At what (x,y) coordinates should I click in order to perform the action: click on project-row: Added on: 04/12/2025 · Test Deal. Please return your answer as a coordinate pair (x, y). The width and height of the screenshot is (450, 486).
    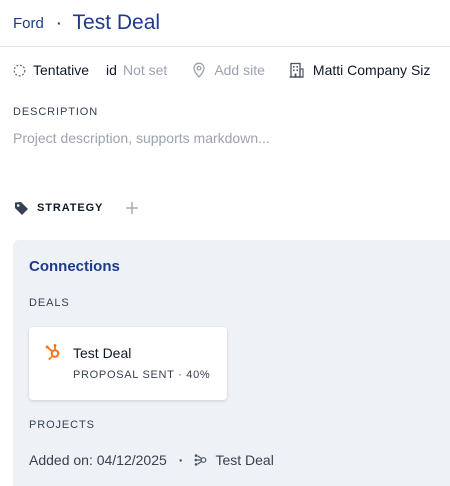
    Looking at the image, I should click on (151, 460).